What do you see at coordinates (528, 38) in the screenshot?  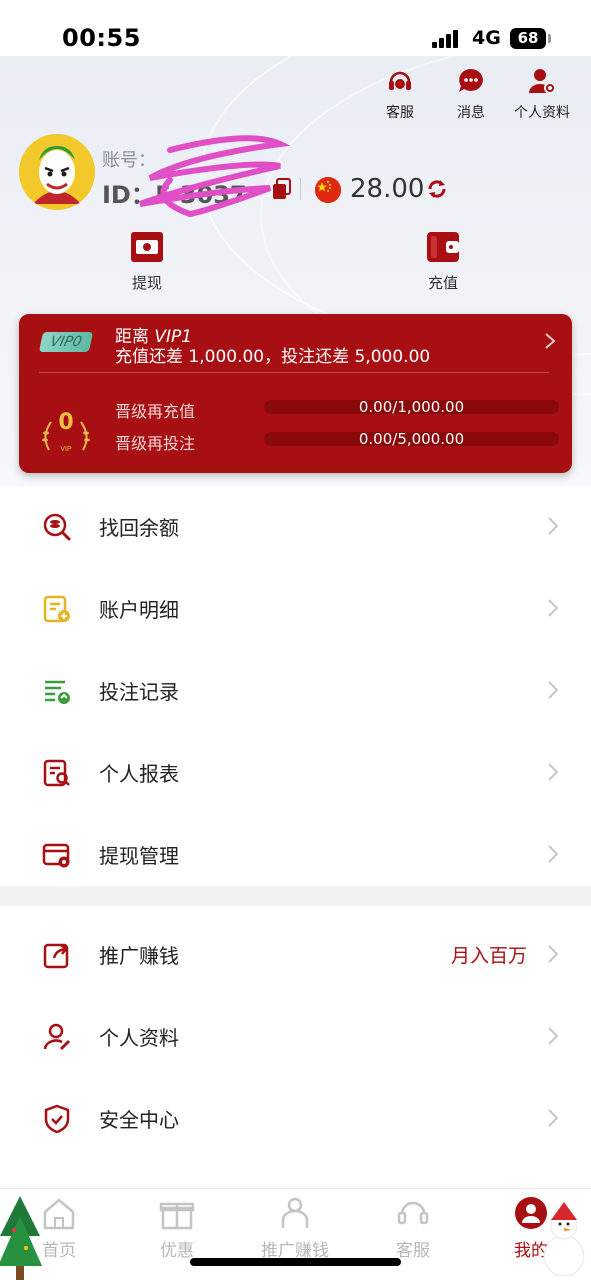 I see `battery-icon: 68` at bounding box center [528, 38].